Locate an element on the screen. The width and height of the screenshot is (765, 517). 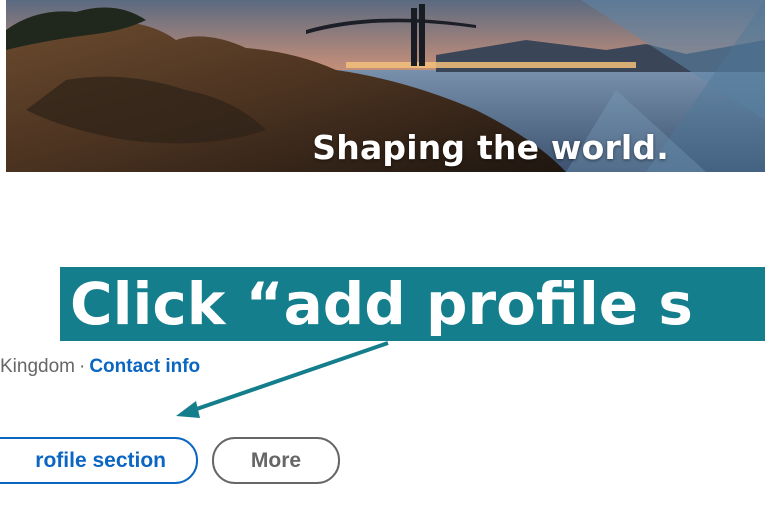
instruction-callout: Click “add profile s is located at coordinates (412, 304).